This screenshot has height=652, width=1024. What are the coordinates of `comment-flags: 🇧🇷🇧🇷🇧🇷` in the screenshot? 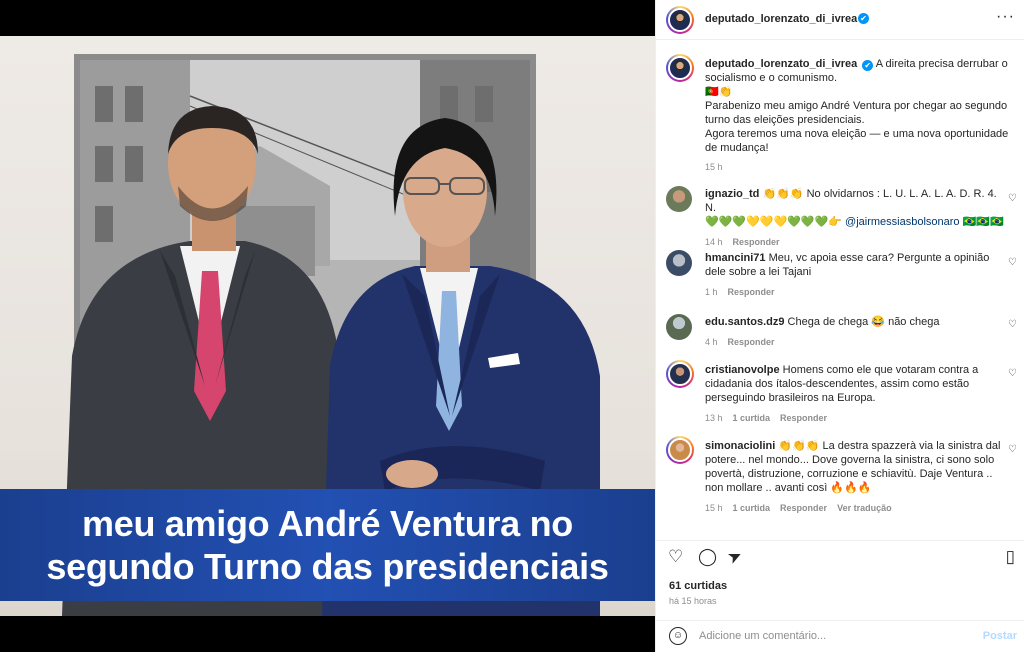 It's located at (983, 222).